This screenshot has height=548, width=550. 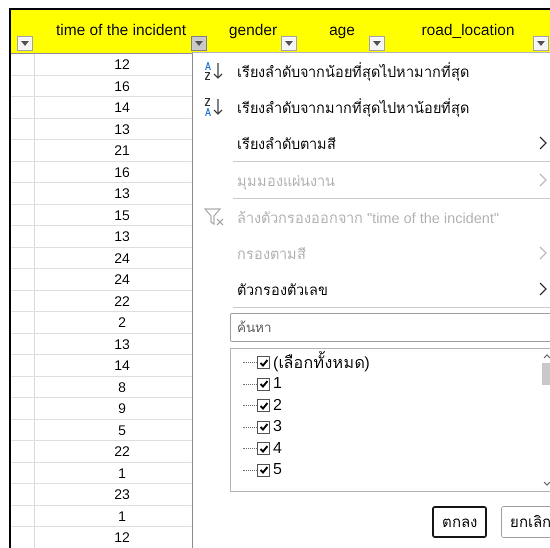 I want to click on table-cell-text: 15, so click(x=122, y=215).